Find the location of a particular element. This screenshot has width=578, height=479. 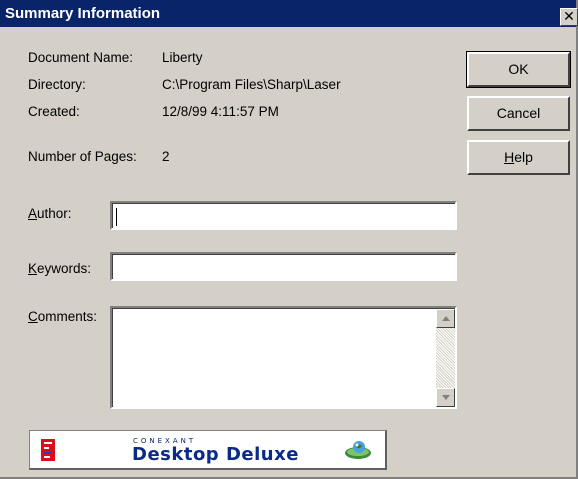

comments-label: Comments: is located at coordinates (62, 316).